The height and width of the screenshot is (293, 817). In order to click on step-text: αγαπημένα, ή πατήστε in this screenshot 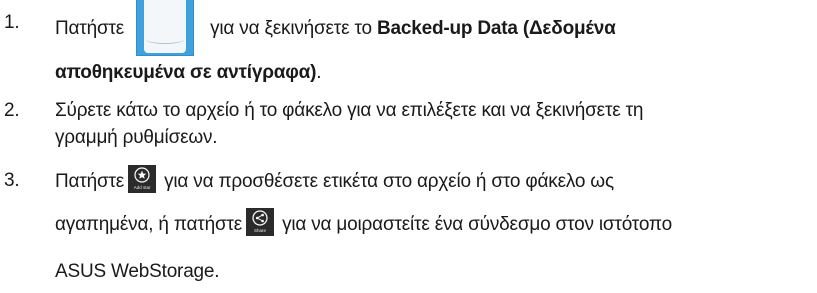, I will do `click(149, 224)`.